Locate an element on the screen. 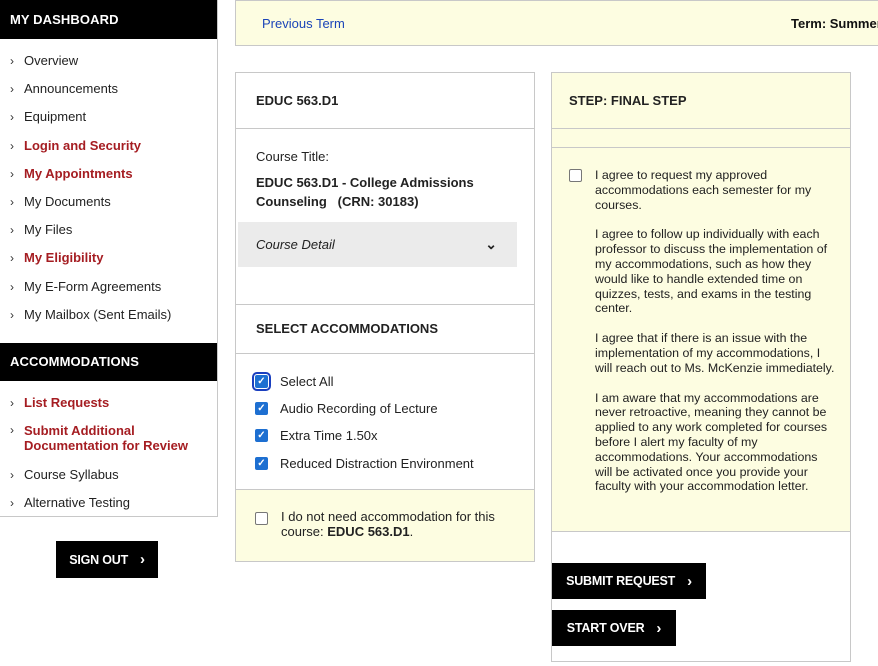  course-detail-toggle: Course Detail ⌄ is located at coordinates (377, 244).